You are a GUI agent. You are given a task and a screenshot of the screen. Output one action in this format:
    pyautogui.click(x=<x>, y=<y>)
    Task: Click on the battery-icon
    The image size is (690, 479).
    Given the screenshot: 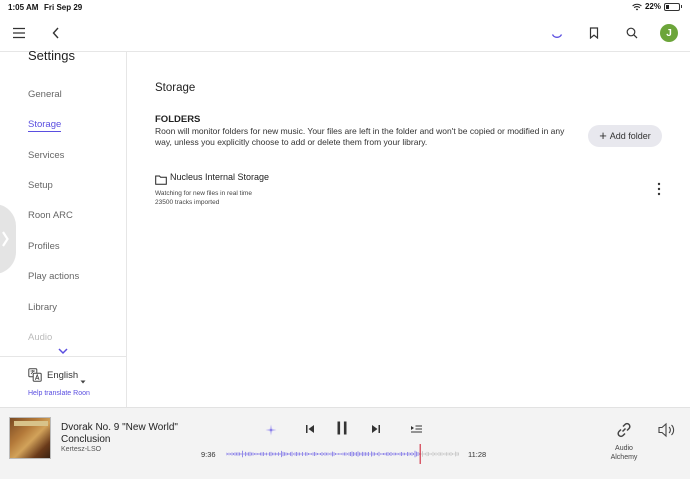 What is the action you would take?
    pyautogui.click(x=672, y=6)
    